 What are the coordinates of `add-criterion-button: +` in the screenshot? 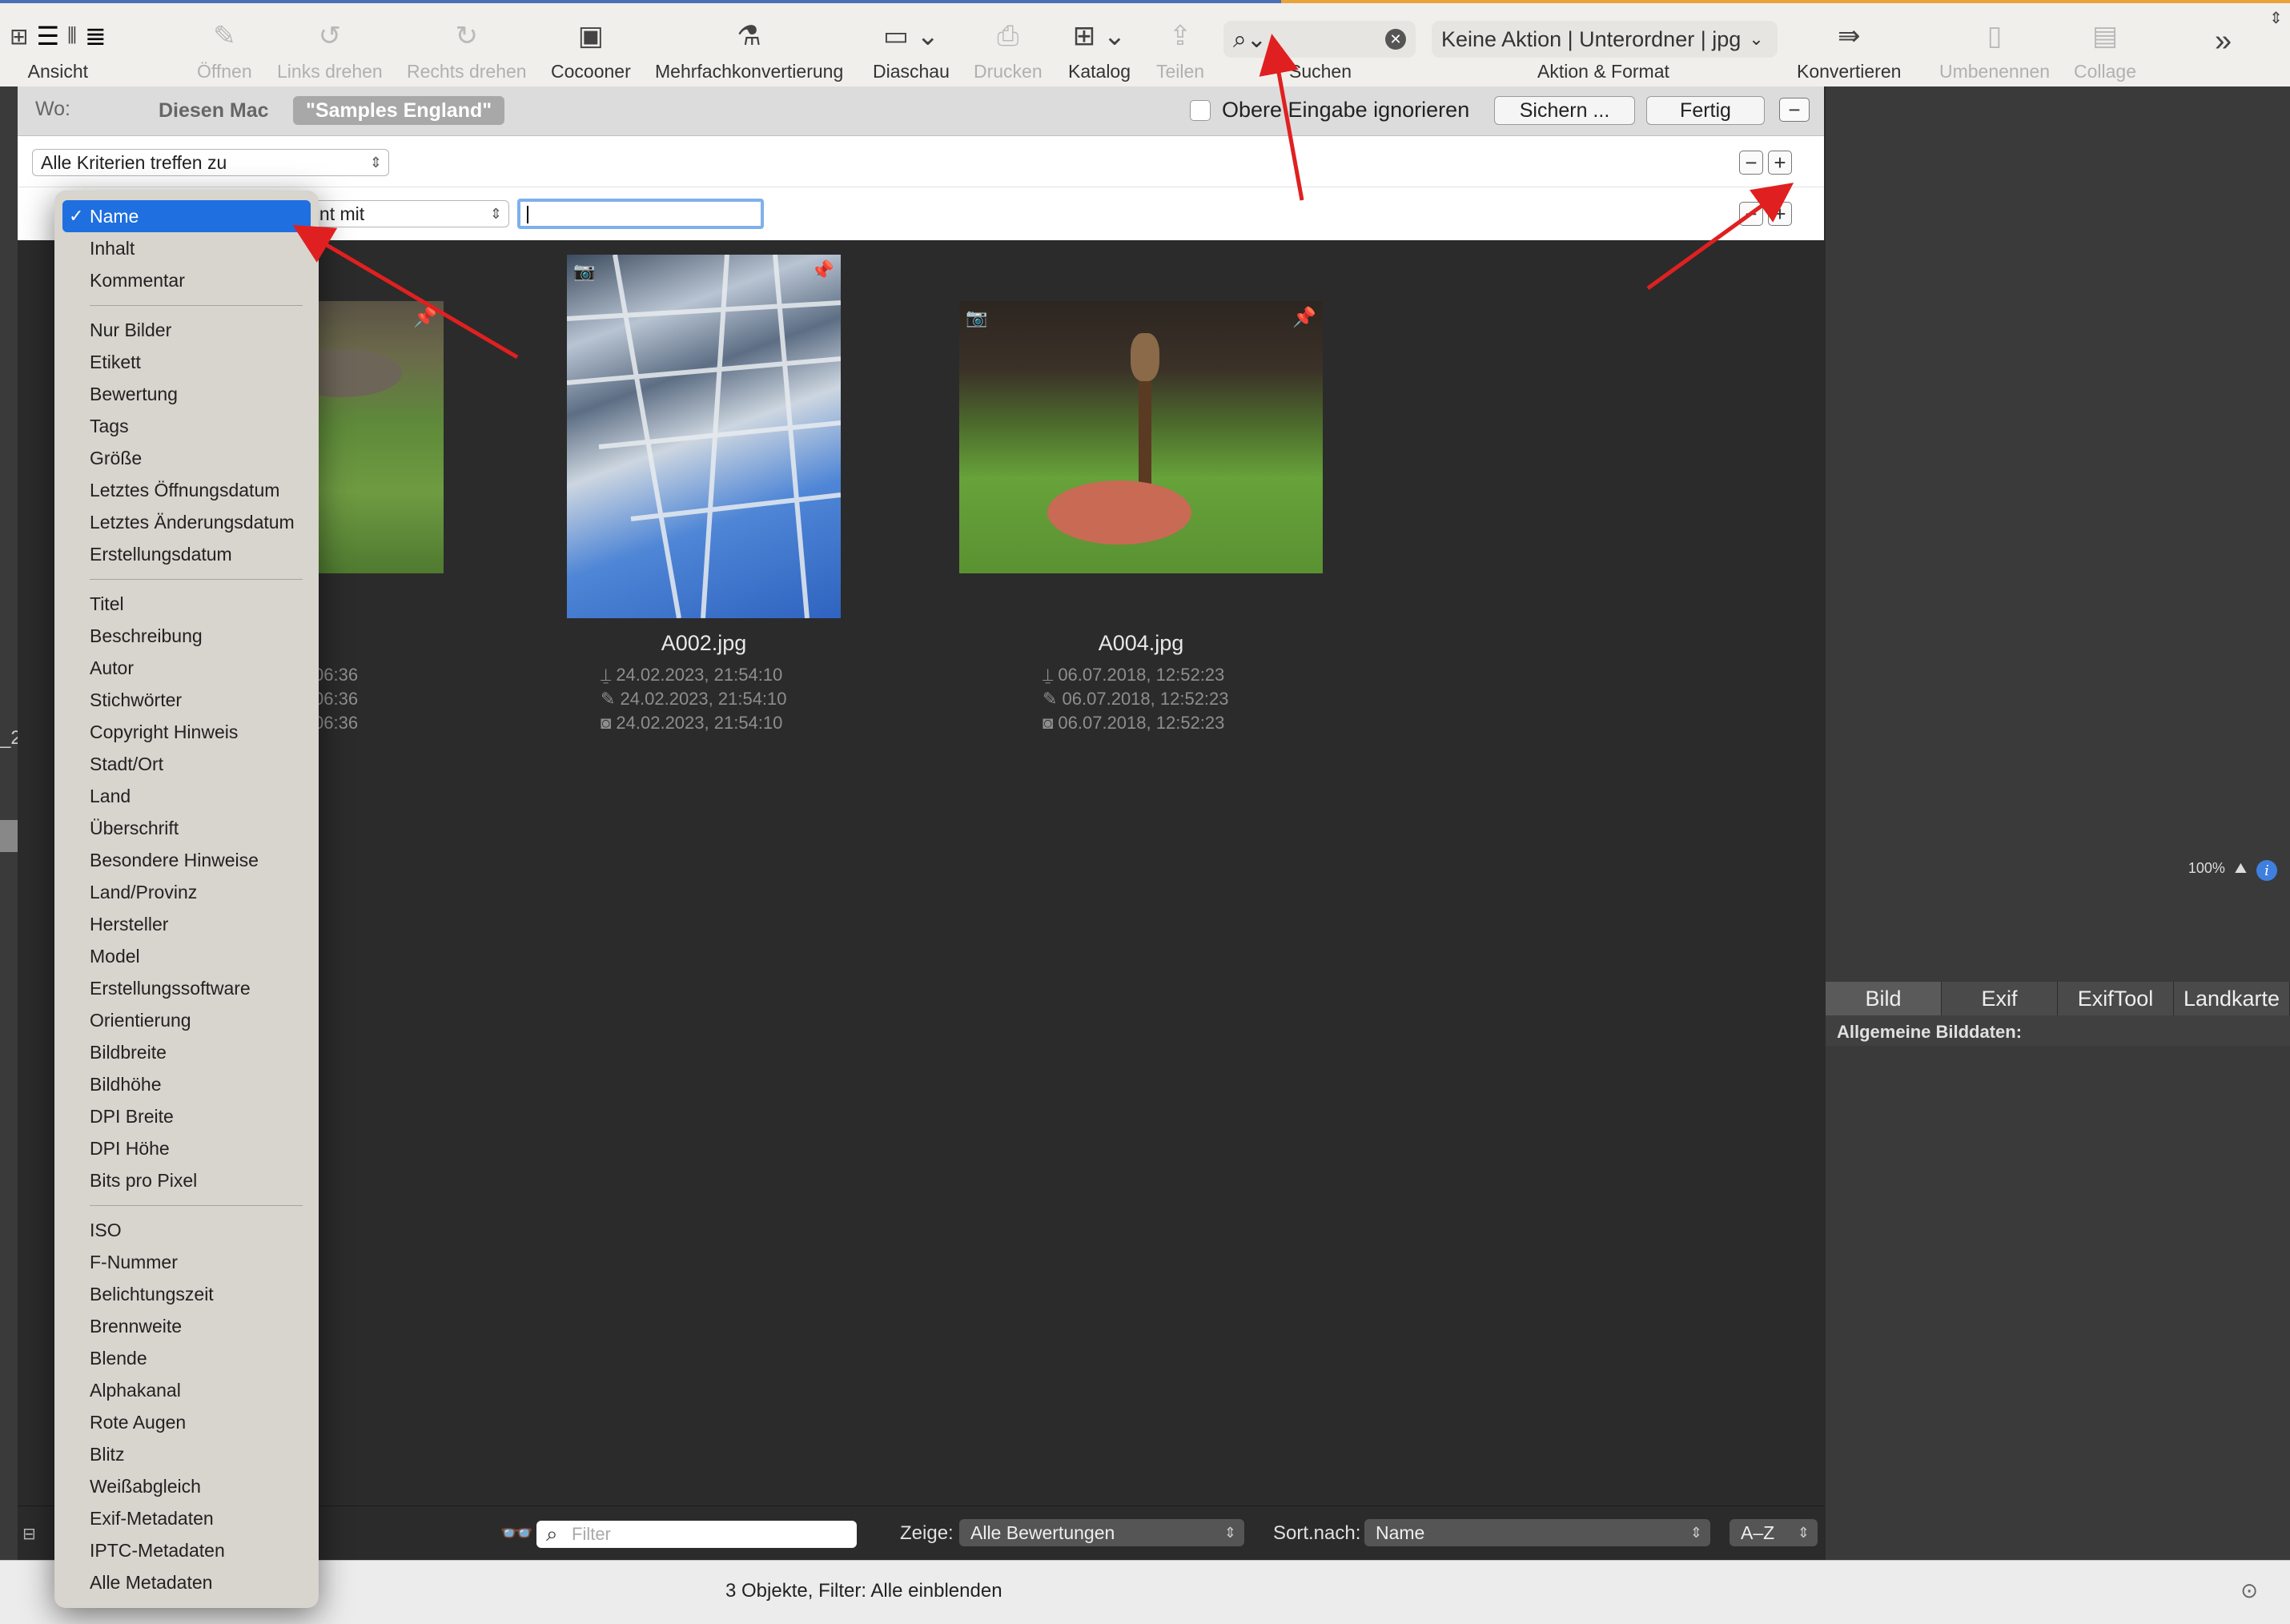 It's located at (1780, 163).